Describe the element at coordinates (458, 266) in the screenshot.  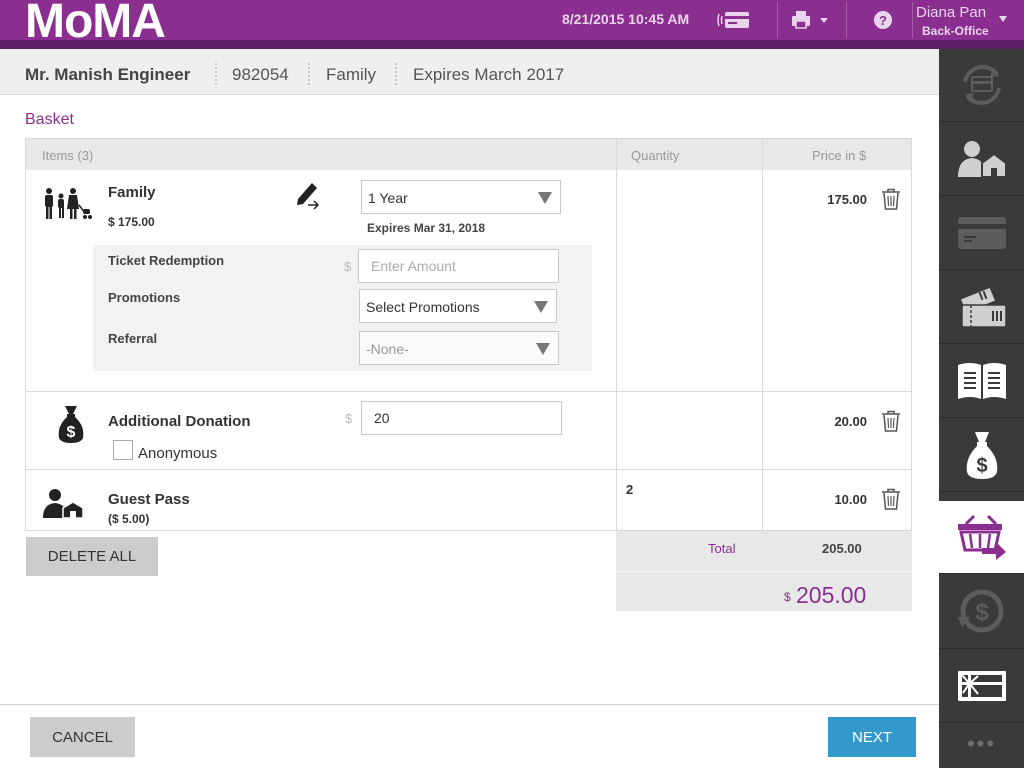
I see `ticket-redemption-input` at that location.